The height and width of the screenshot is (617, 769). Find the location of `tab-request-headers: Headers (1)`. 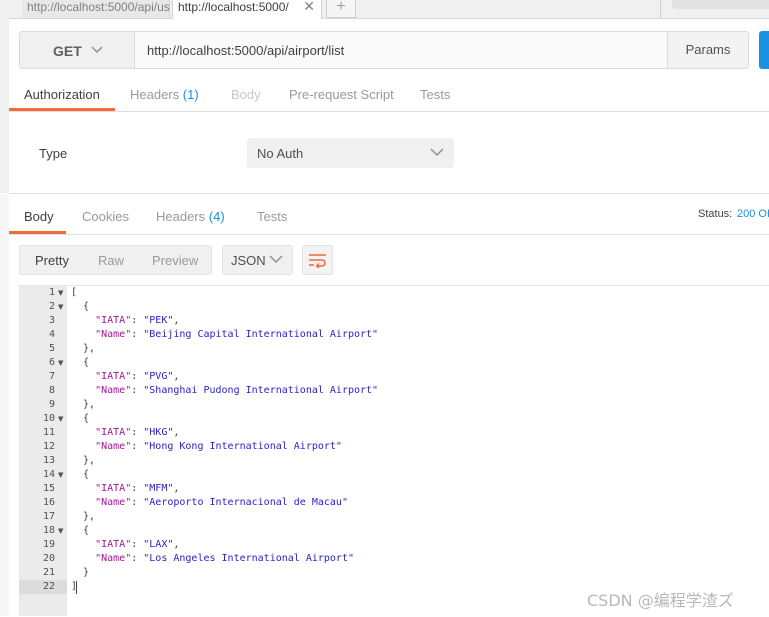

tab-request-headers: Headers (1) is located at coordinates (164, 94).